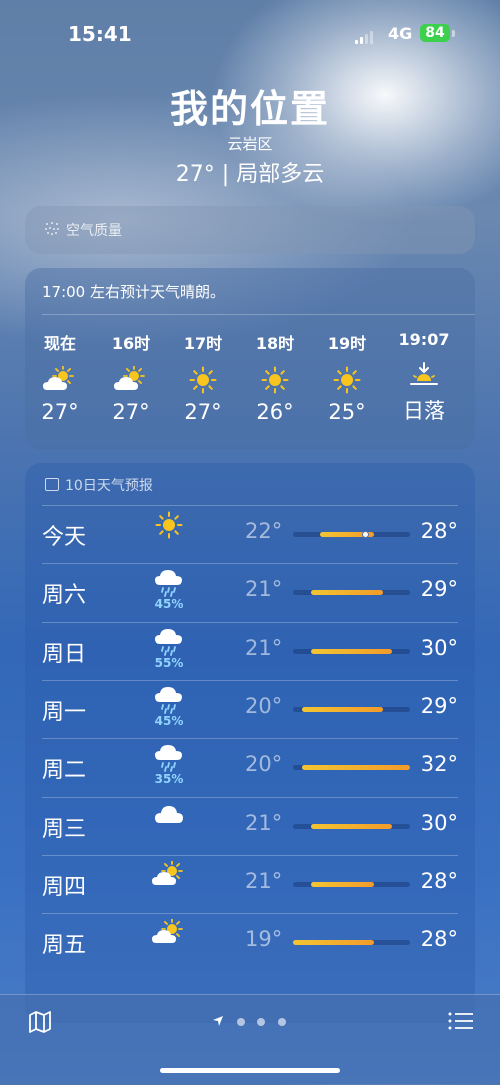 The image size is (500, 1085). What do you see at coordinates (264, 531) in the screenshot?
I see `low-temp: 22°` at bounding box center [264, 531].